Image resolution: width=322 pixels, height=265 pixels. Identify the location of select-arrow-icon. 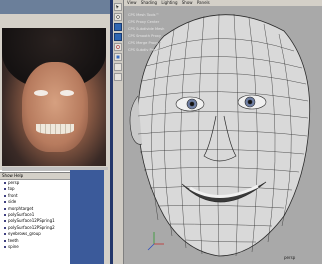
(118, 7).